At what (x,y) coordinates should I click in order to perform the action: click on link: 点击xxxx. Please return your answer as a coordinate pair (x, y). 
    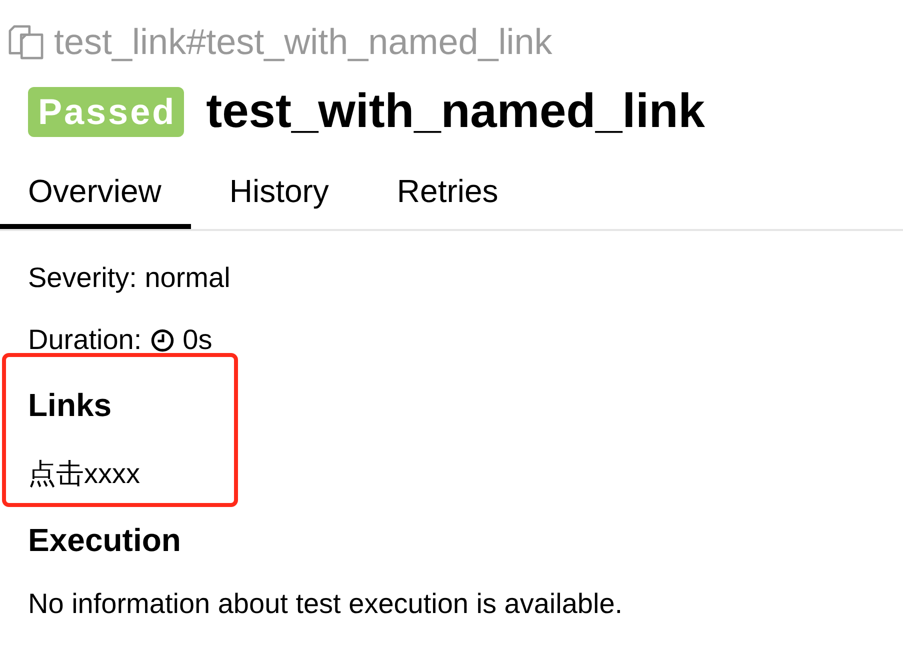
    Looking at the image, I should click on (84, 474).